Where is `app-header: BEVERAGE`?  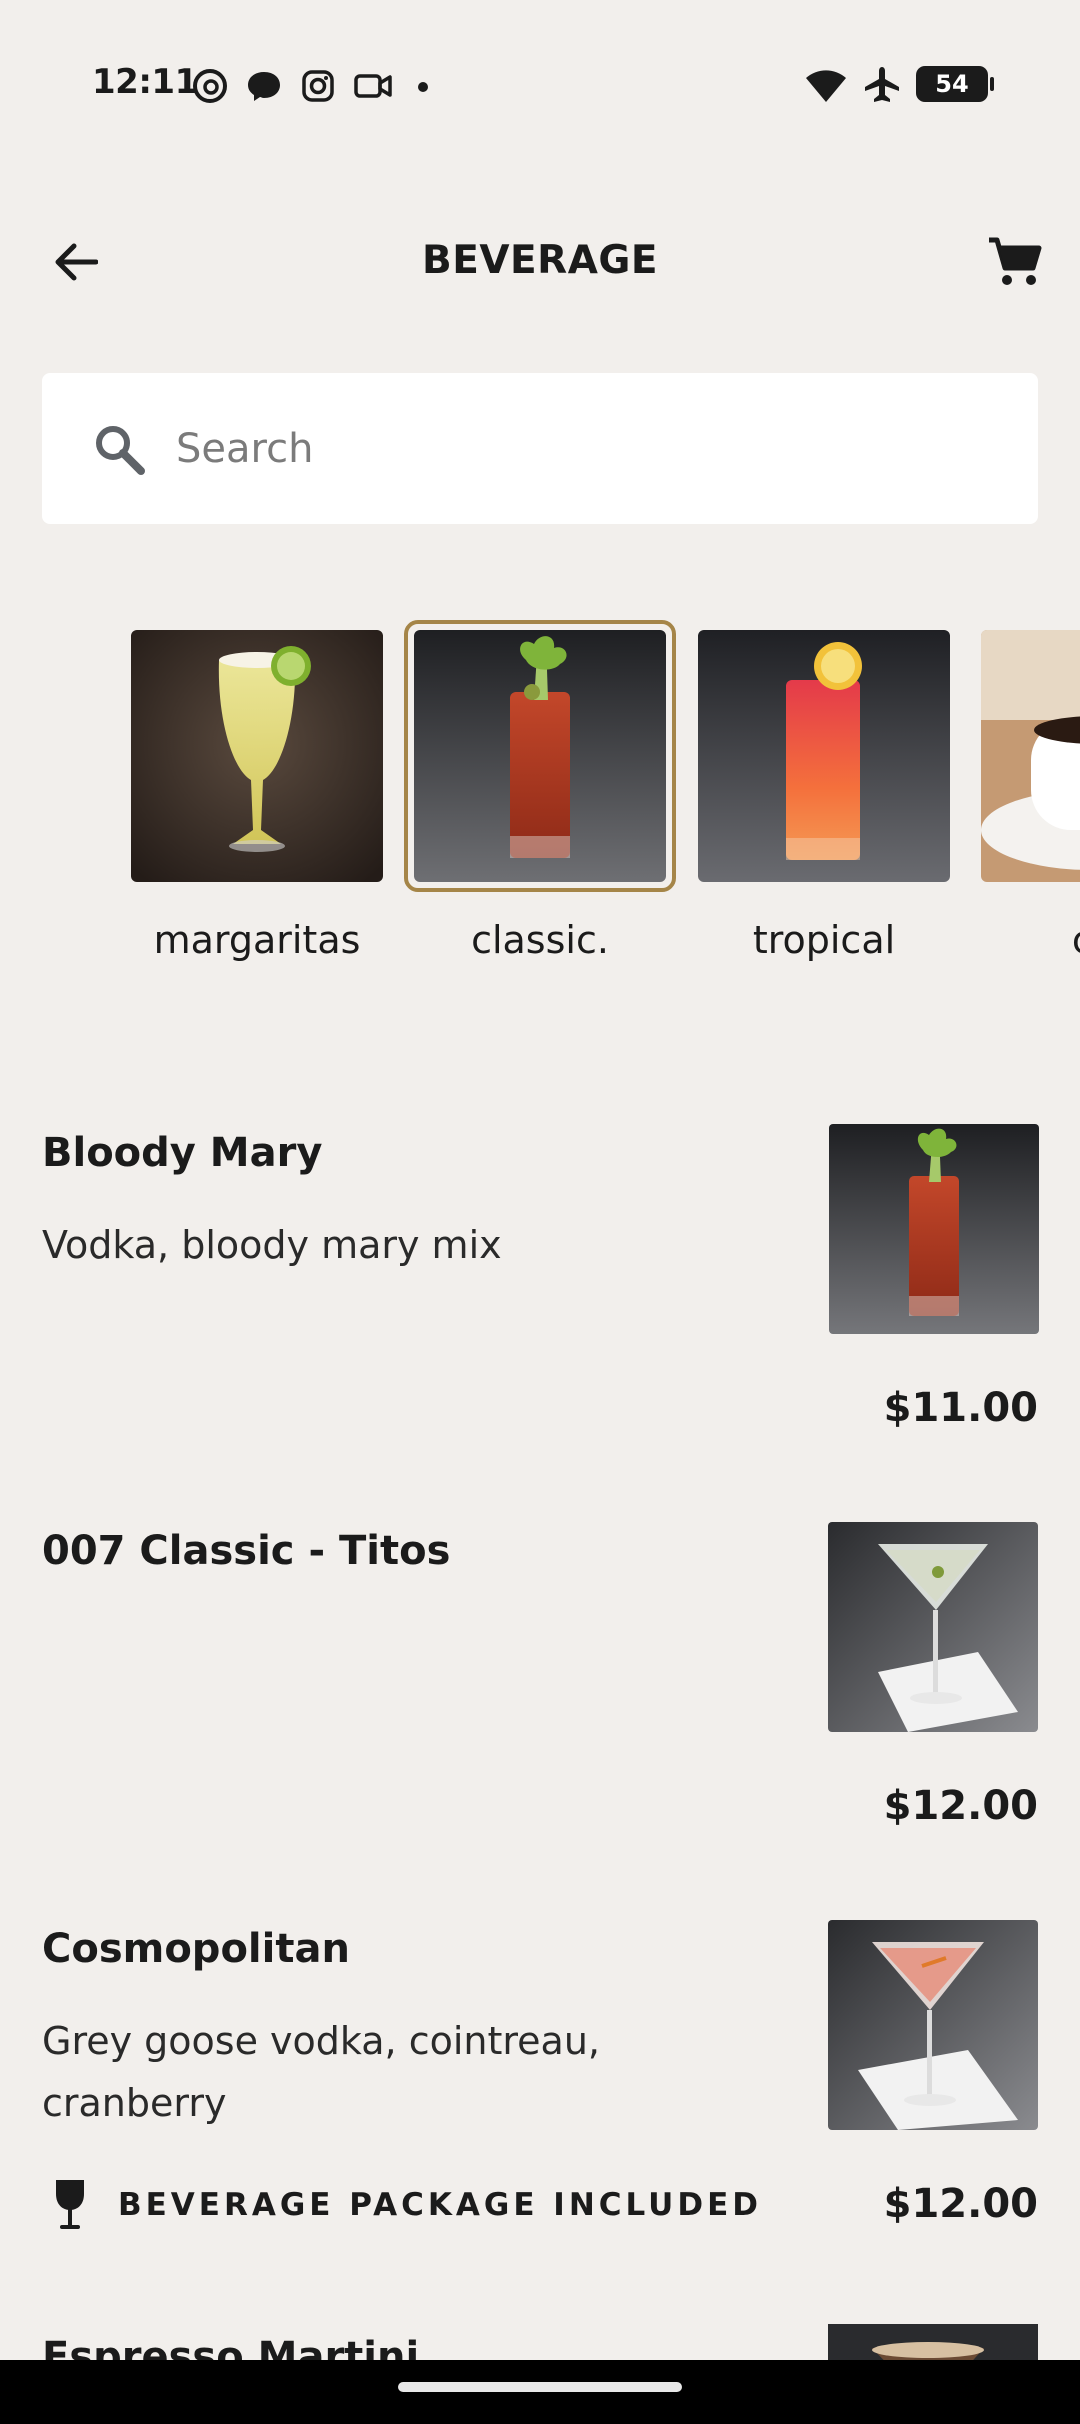 app-header: BEVERAGE is located at coordinates (540, 262).